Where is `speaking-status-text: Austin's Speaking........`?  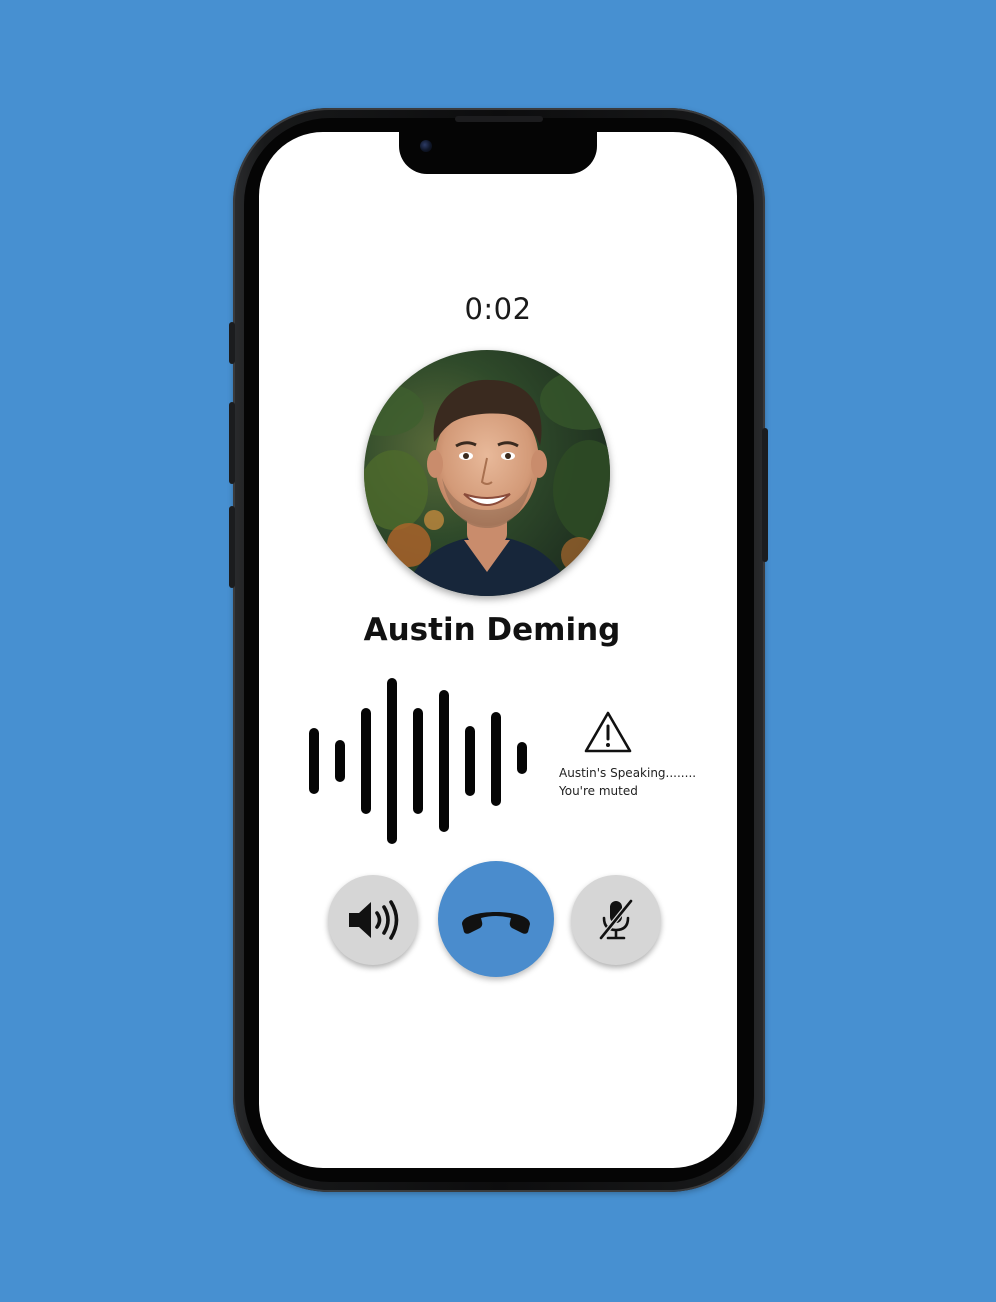
speaking-status-text: Austin's Speaking........ is located at coordinates (628, 773).